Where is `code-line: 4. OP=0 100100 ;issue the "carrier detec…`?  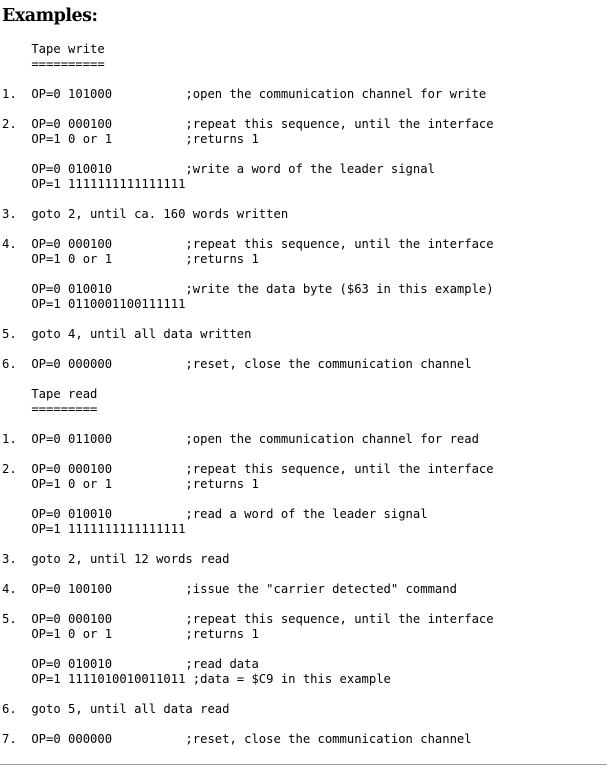
code-line: 4. OP=0 100100 ;issue the "carrier detec… is located at coordinates (229, 589).